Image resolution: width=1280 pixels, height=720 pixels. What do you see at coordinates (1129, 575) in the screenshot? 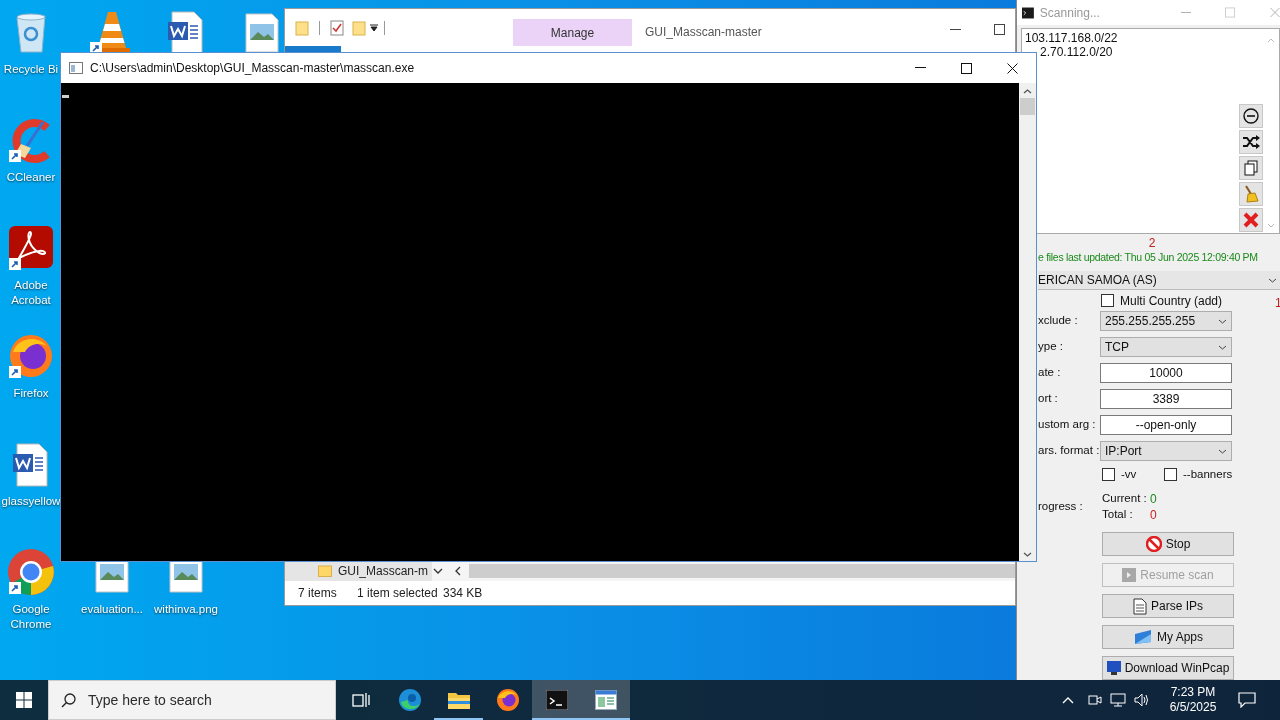
I see `resume-icon` at bounding box center [1129, 575].